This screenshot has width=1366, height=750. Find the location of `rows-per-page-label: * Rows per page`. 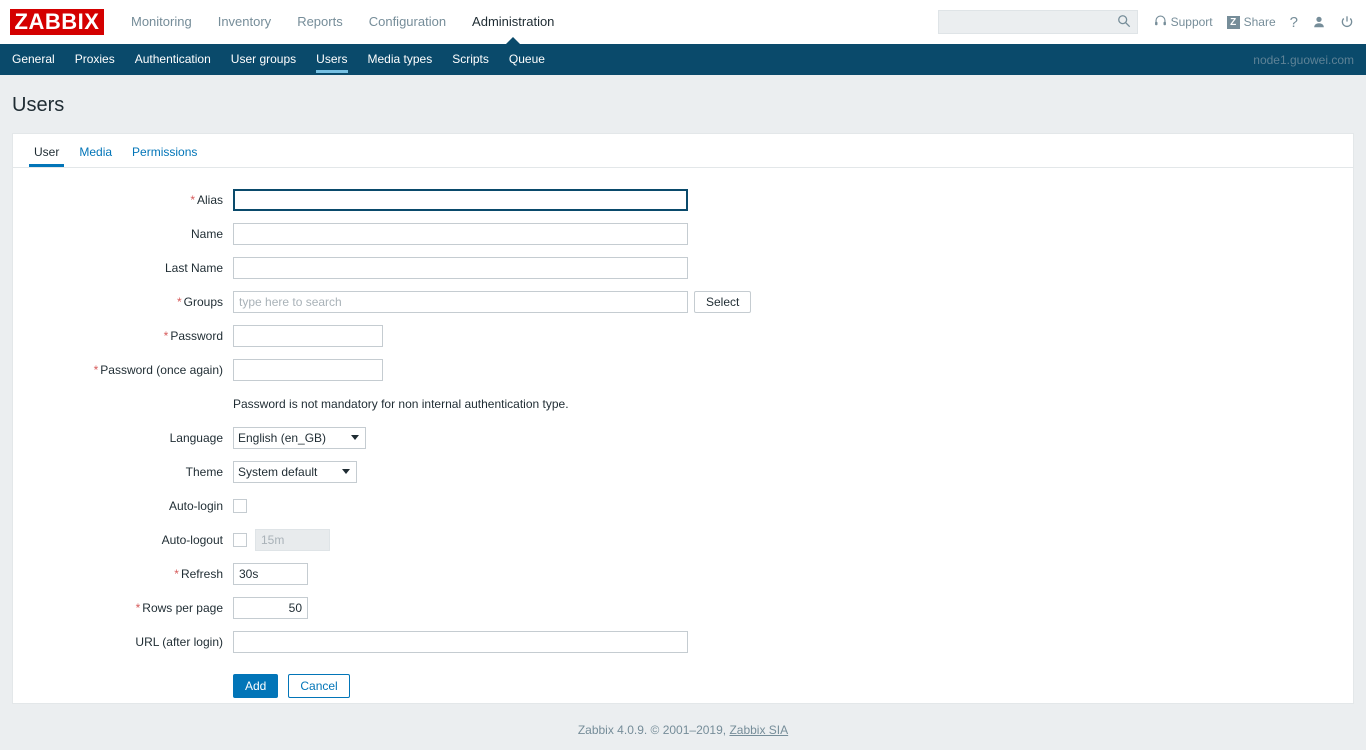

rows-per-page-label: * Rows per page is located at coordinates (179, 608).